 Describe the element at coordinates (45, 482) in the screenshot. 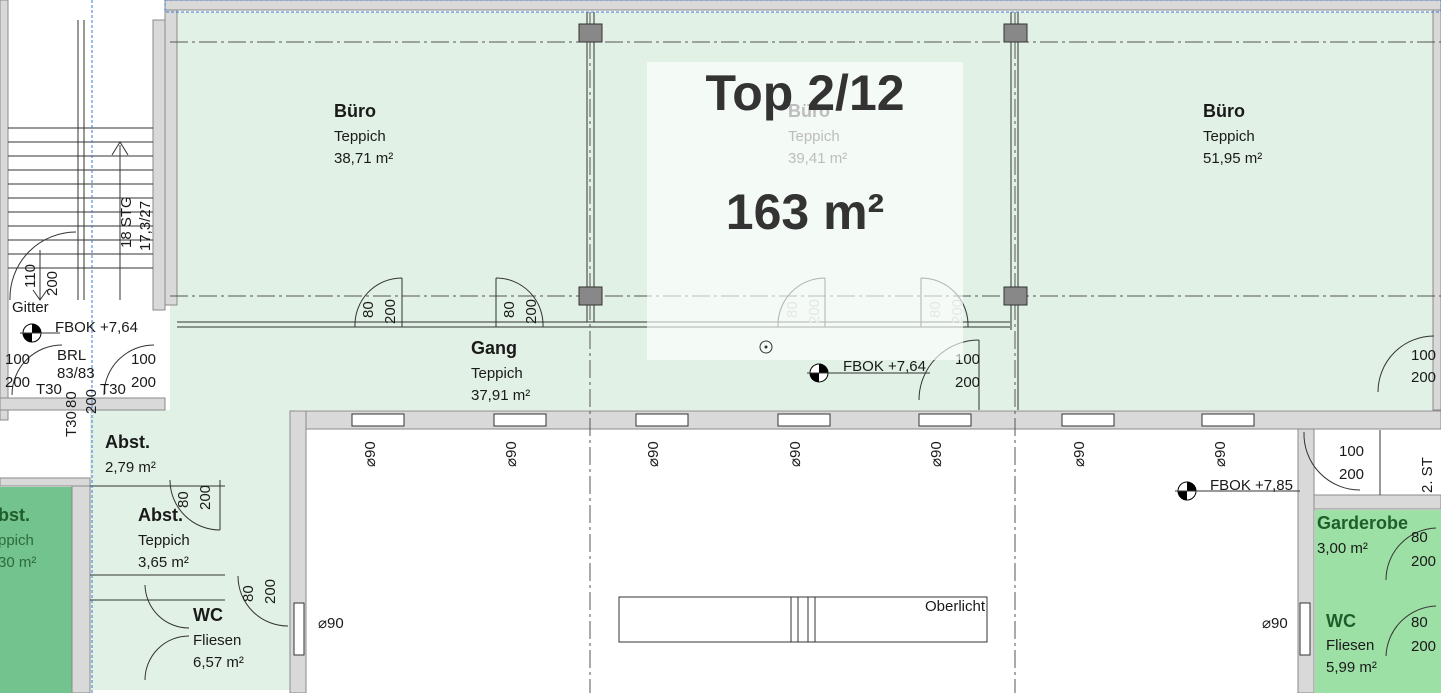

I see `abst-top-wall` at that location.